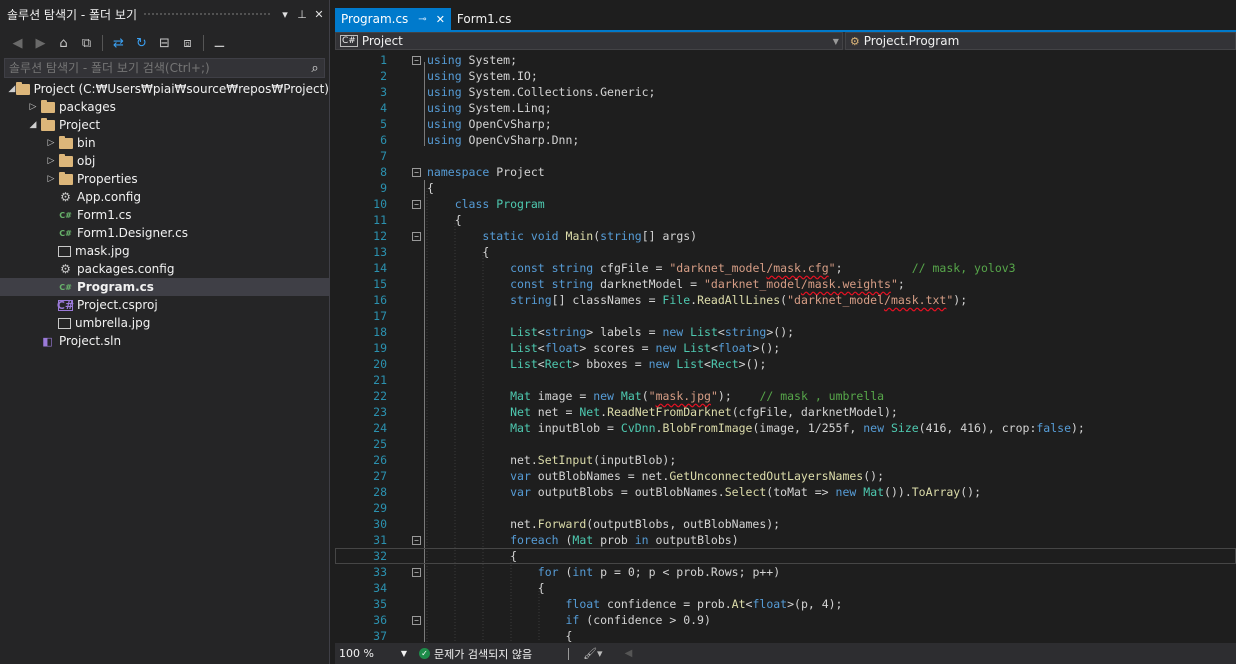  What do you see at coordinates (349, 41) in the screenshot?
I see `csharp-project-icon: C#` at bounding box center [349, 41].